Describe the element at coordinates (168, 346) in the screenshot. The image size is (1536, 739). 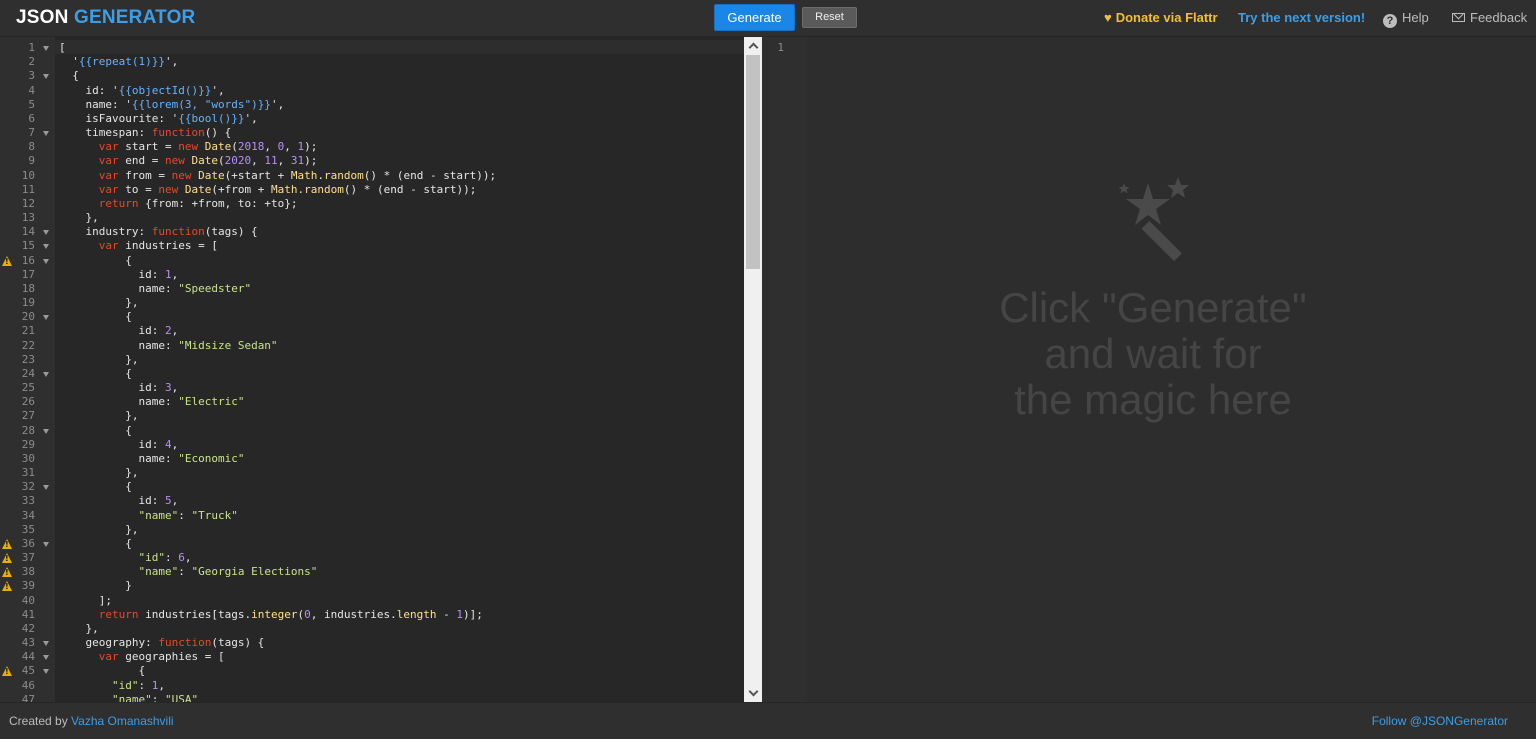
I see `code-line: name: "Midsize Sedan"` at that location.